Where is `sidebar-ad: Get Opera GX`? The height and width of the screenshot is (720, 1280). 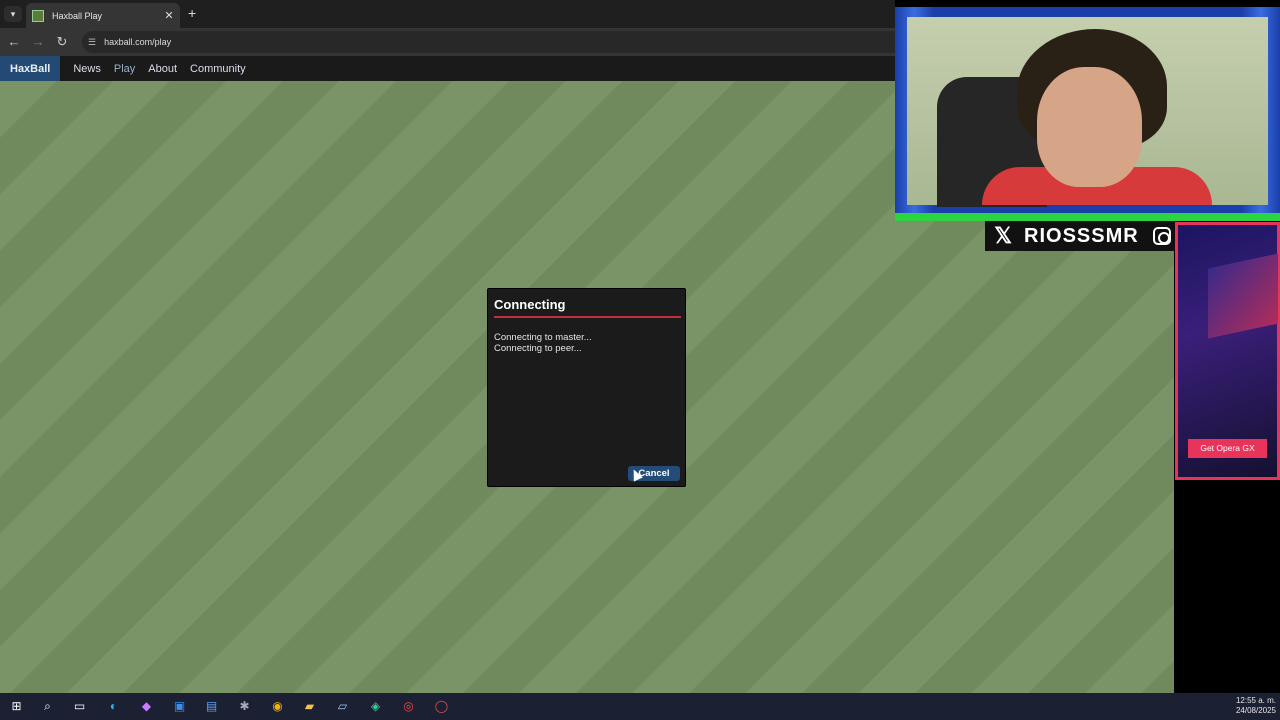
sidebar-ad: Get Opera GX is located at coordinates (1227, 351).